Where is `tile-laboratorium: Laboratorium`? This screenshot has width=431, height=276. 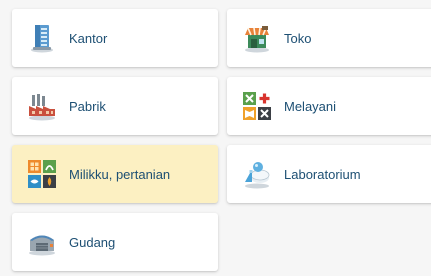
tile-laboratorium: Laboratorium is located at coordinates (329, 174).